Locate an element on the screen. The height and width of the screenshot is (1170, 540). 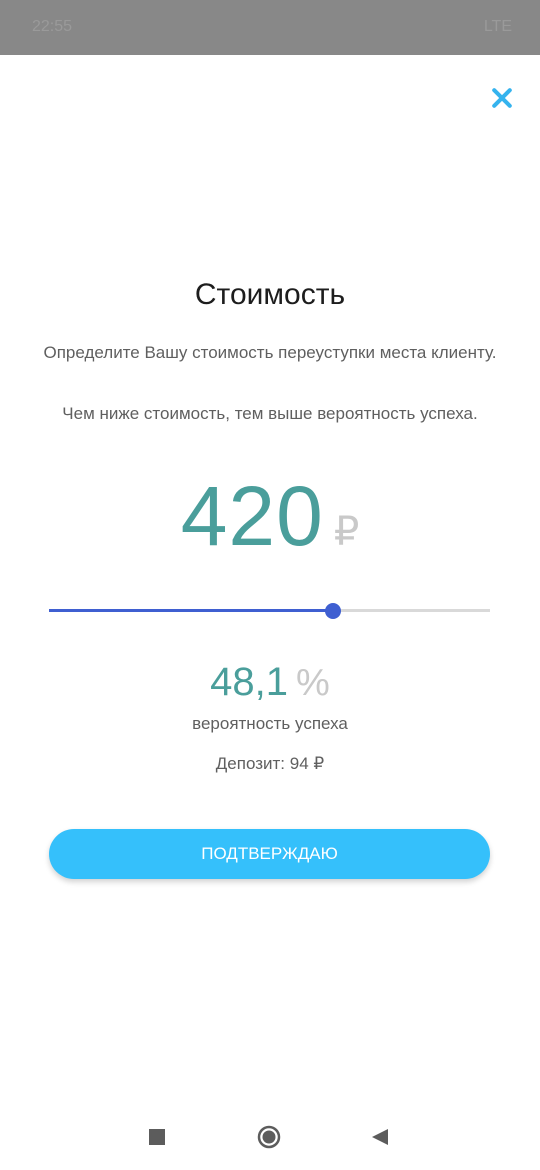
ruble-icon: ₽ is located at coordinates (346, 532).